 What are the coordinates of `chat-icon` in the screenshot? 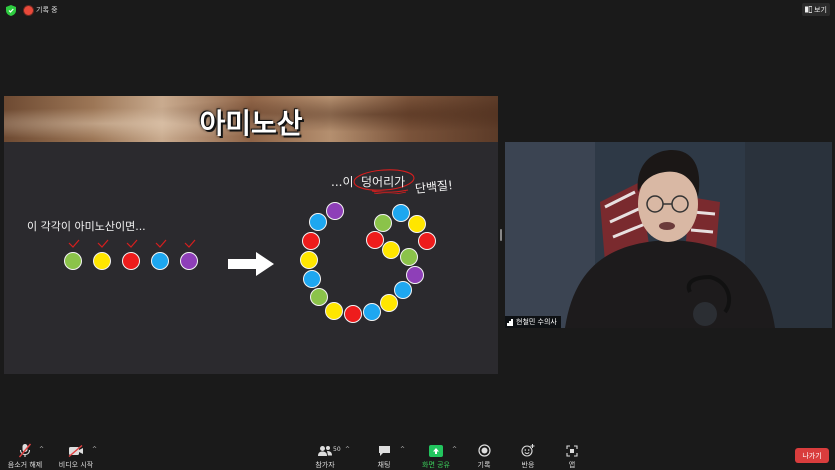 It's located at (384, 450).